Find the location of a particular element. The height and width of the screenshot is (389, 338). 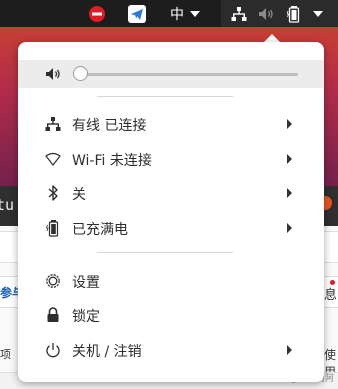

lock-icon is located at coordinates (53, 315).